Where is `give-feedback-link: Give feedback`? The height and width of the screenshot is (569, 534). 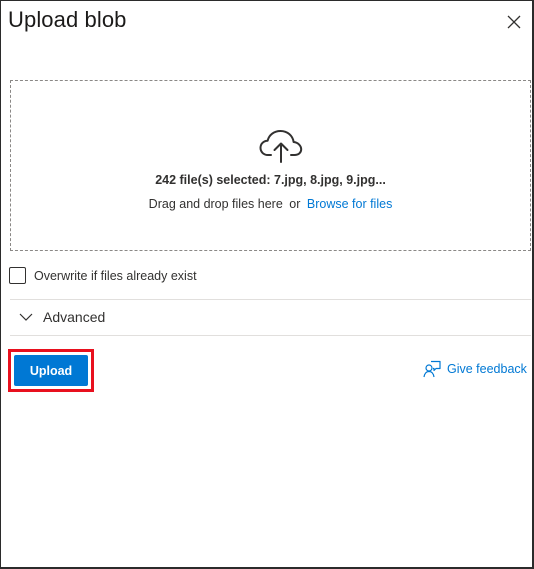
give-feedback-link: Give feedback is located at coordinates (475, 369).